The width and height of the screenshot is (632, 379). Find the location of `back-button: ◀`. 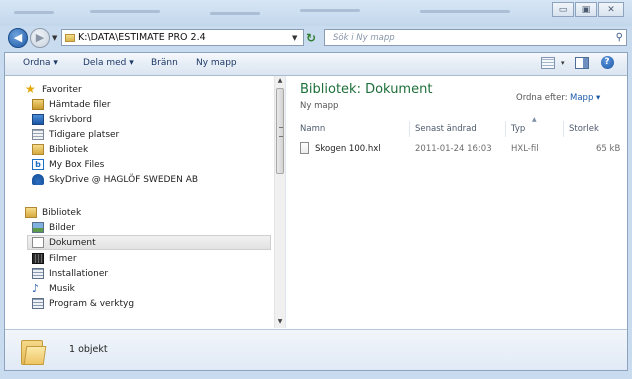

back-button: ◀ is located at coordinates (18, 38).